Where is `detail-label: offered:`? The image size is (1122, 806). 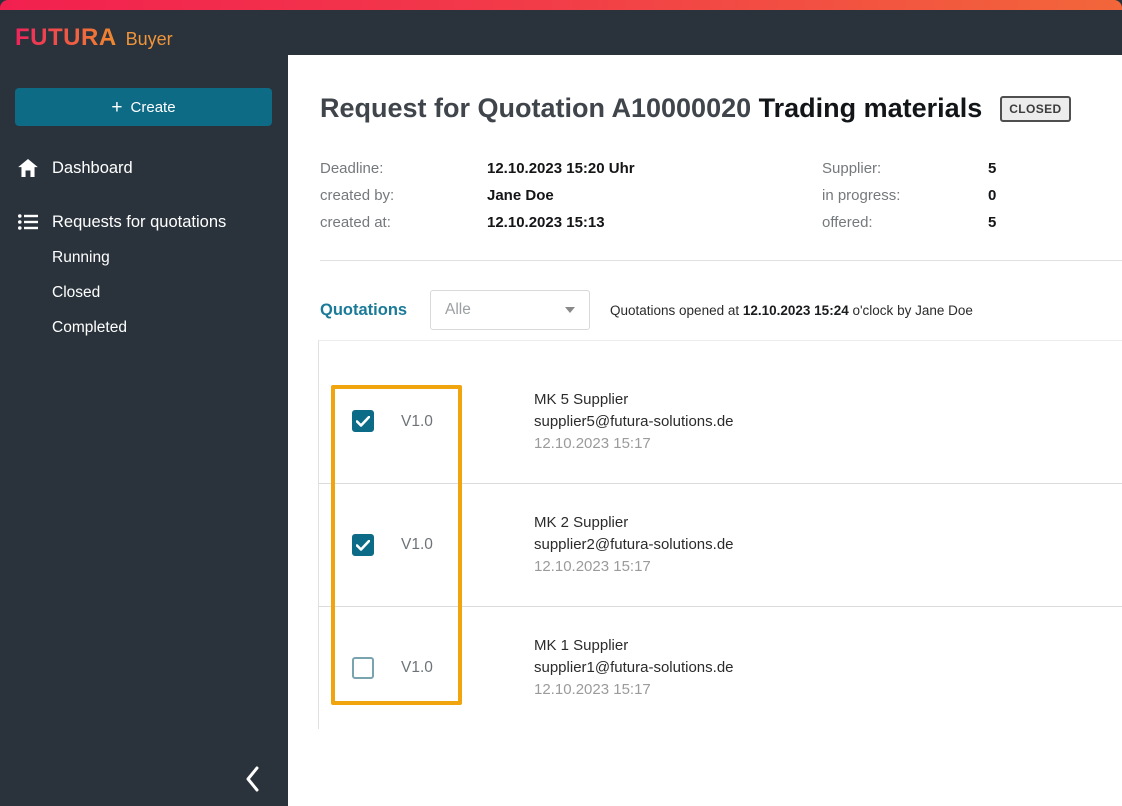
detail-label: offered: is located at coordinates (847, 222).